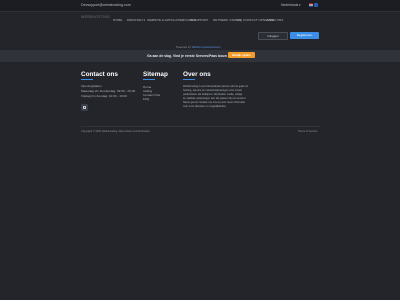 The height and width of the screenshot is (300, 400). Describe the element at coordinates (307, 131) in the screenshot. I see `terms-link: Terms of Service` at that location.